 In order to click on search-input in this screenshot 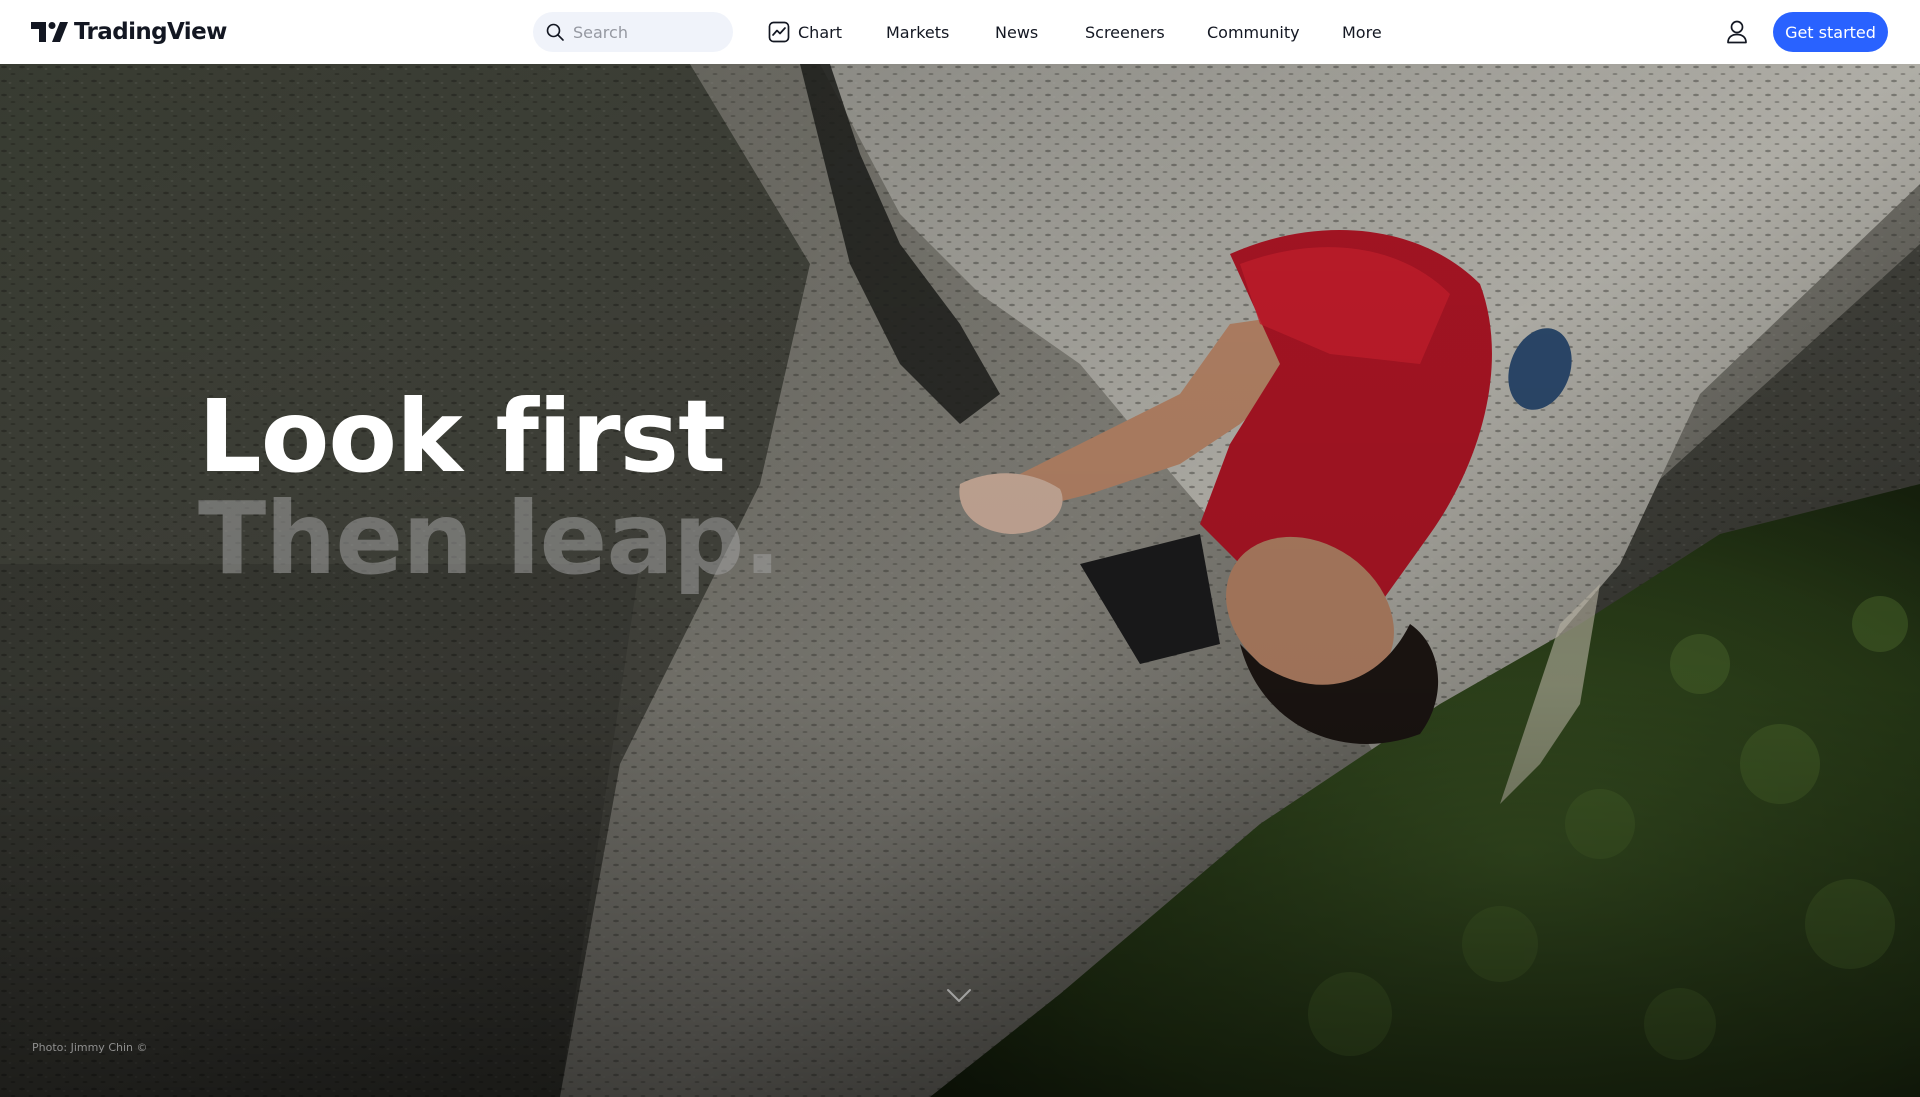, I will do `click(648, 32)`.